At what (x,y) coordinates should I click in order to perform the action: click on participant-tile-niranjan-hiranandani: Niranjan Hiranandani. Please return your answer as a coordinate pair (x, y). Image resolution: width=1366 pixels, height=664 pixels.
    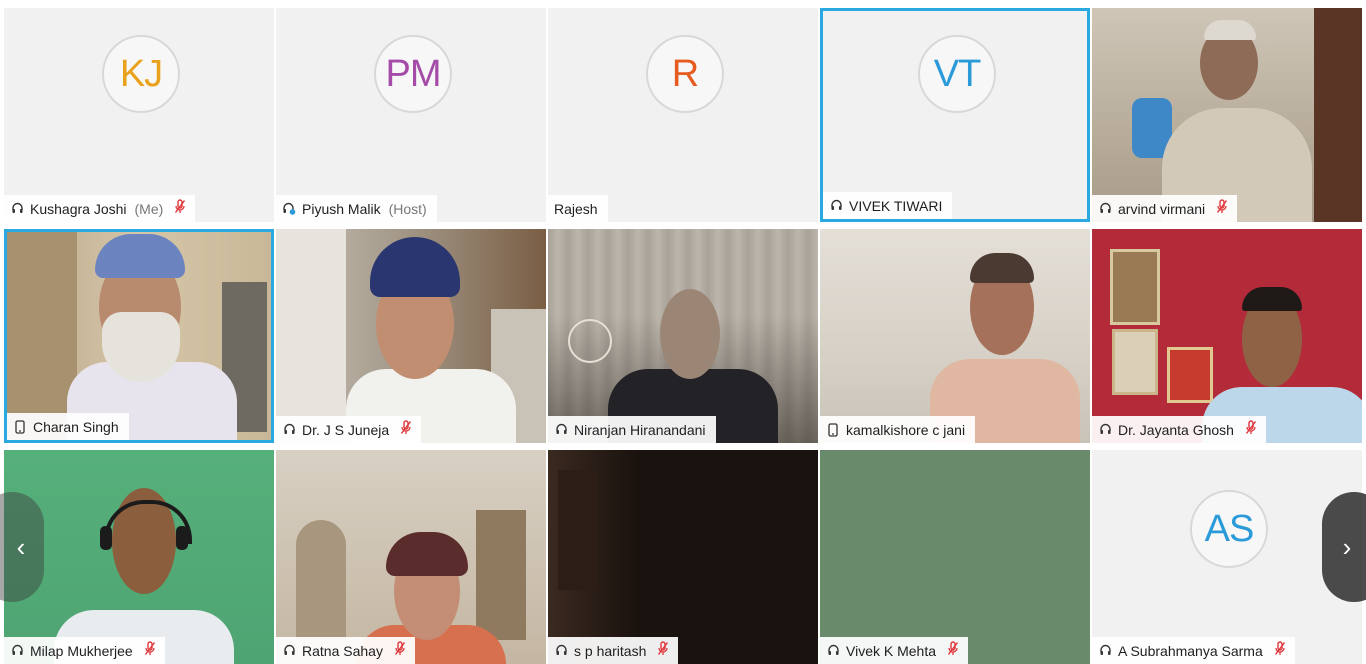
    Looking at the image, I should click on (683, 336).